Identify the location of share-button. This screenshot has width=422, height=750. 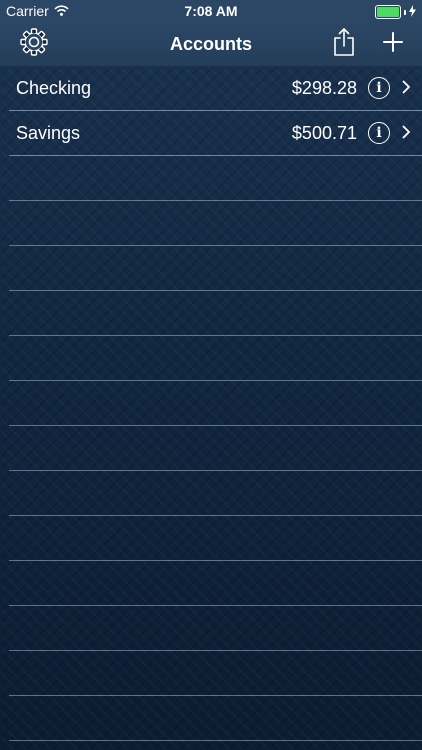
(344, 44).